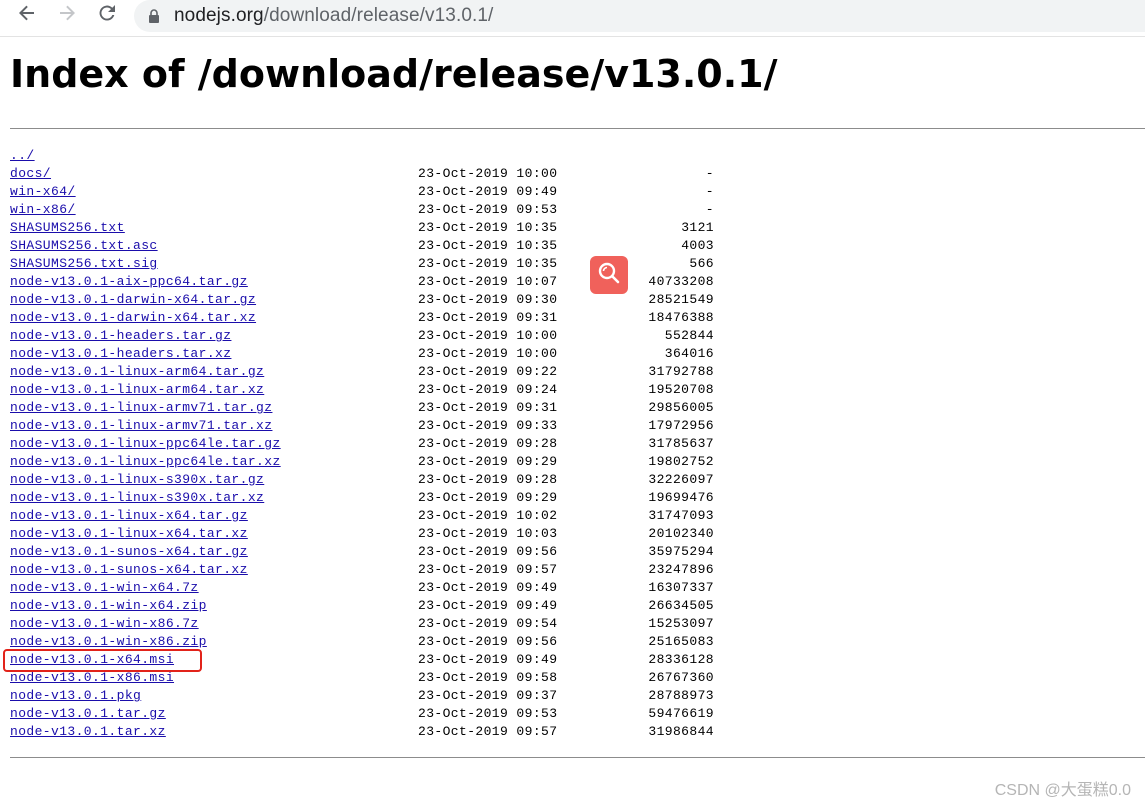 The width and height of the screenshot is (1145, 808). I want to click on file-size: 18476388, so click(681, 317).